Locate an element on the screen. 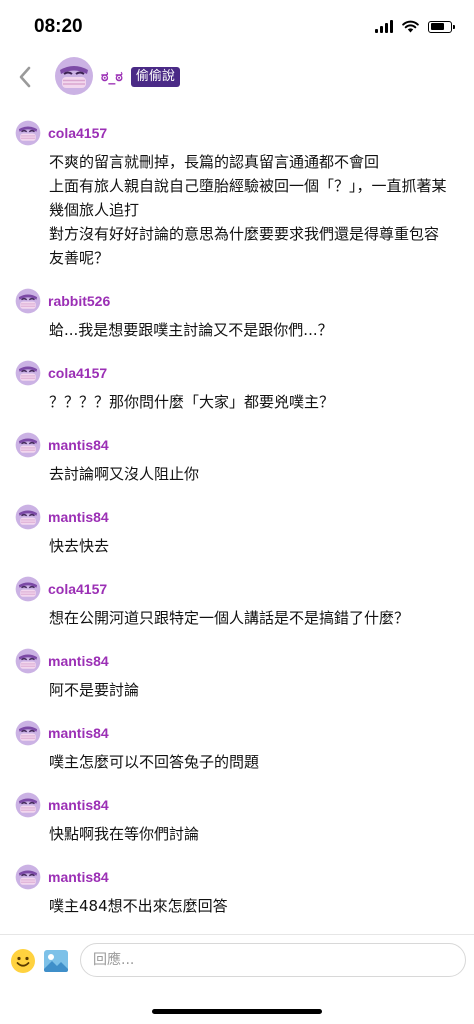 The width and height of the screenshot is (474, 1024). response-text: 蛤...我是想要跟噗主討論又不是跟你們...？ is located at coordinates (191, 330).